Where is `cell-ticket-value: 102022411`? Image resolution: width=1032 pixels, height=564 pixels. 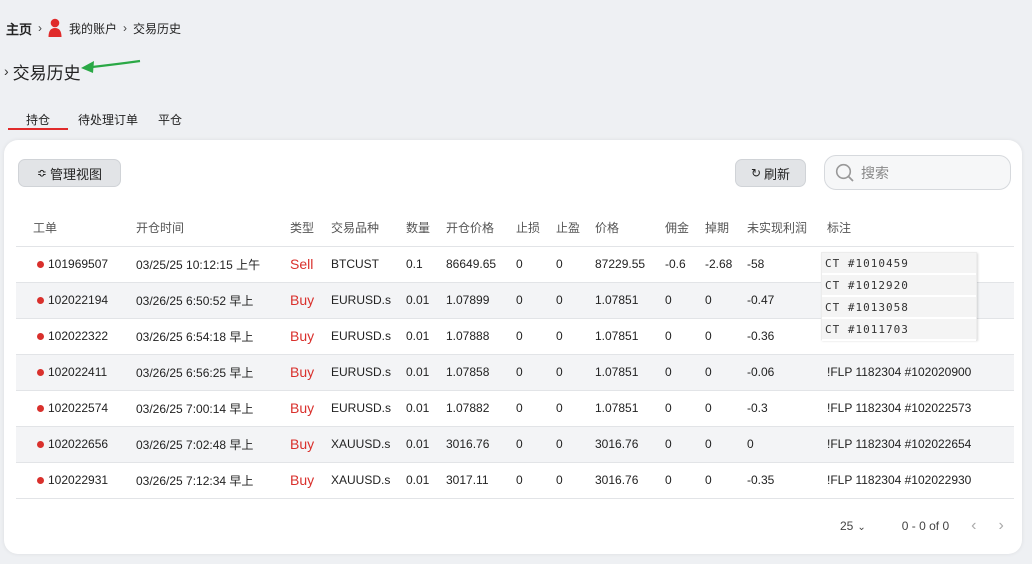
cell-ticket-value: 102022411 is located at coordinates (78, 372).